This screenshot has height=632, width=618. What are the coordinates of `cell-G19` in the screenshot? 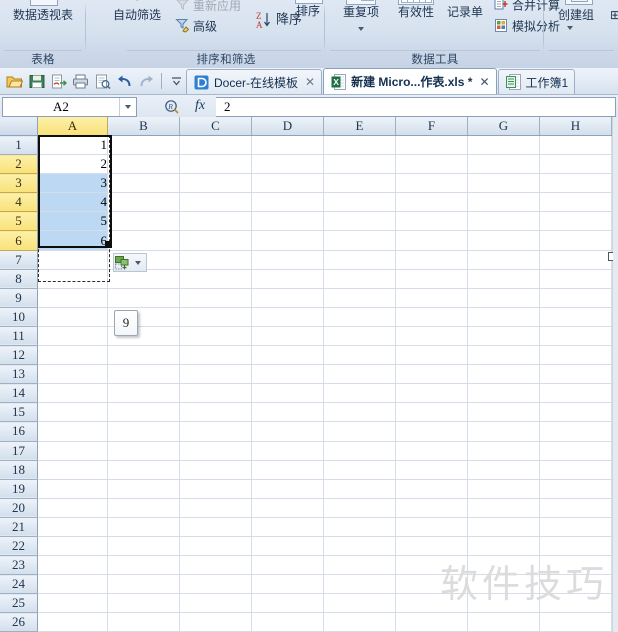 It's located at (503, 489).